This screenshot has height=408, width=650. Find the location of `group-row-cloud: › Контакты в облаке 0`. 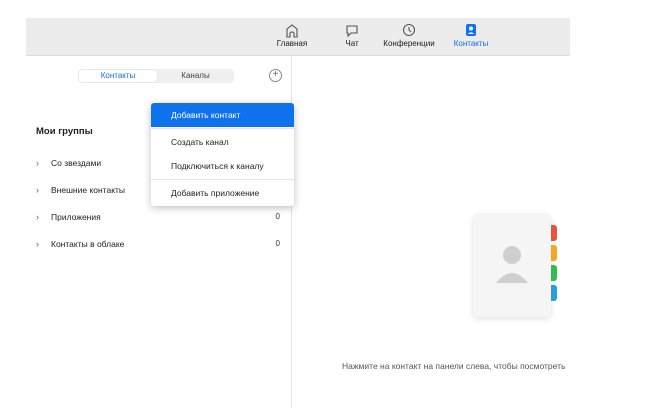

group-row-cloud: › Контакты в облаке 0 is located at coordinates (158, 244).